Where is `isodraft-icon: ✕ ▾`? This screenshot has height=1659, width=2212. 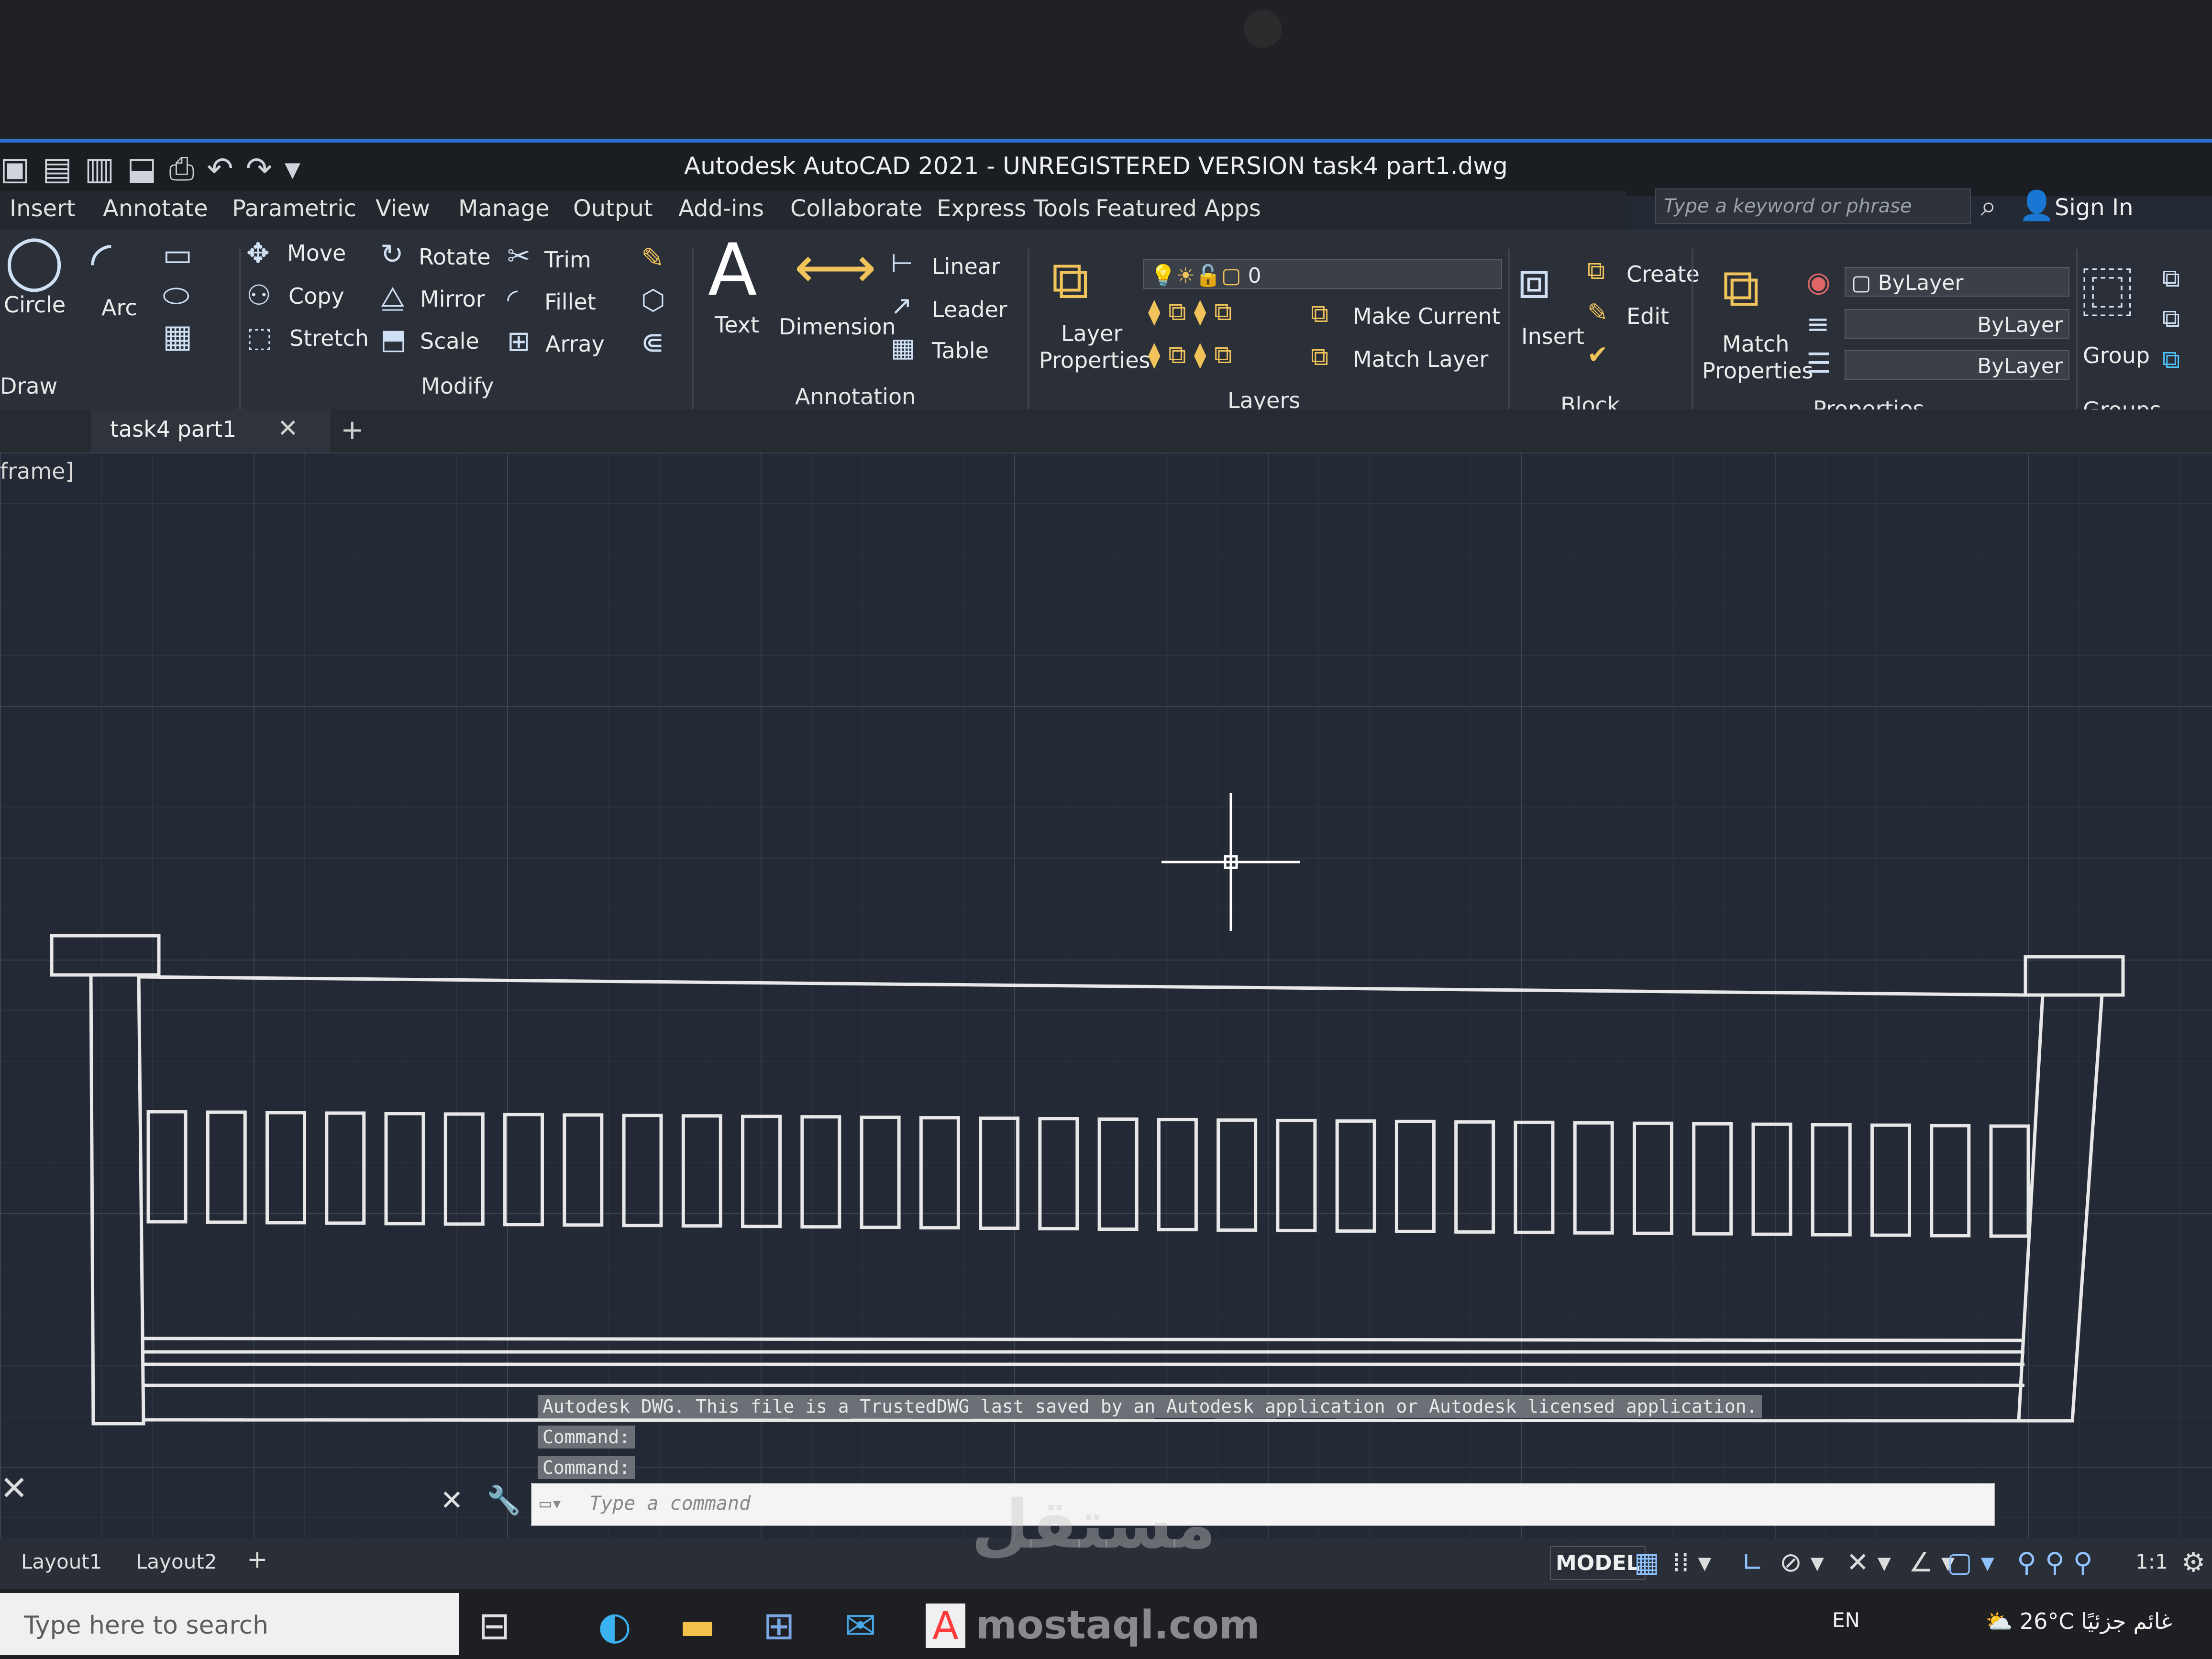 isodraft-icon: ✕ ▾ is located at coordinates (1869, 1562).